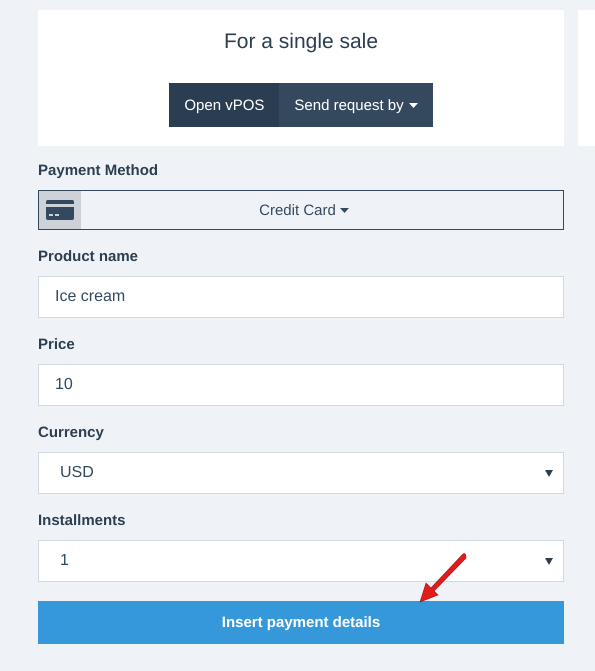 This screenshot has height=671, width=595. Describe the element at coordinates (224, 105) in the screenshot. I see `action-button: Open vPOS` at that location.